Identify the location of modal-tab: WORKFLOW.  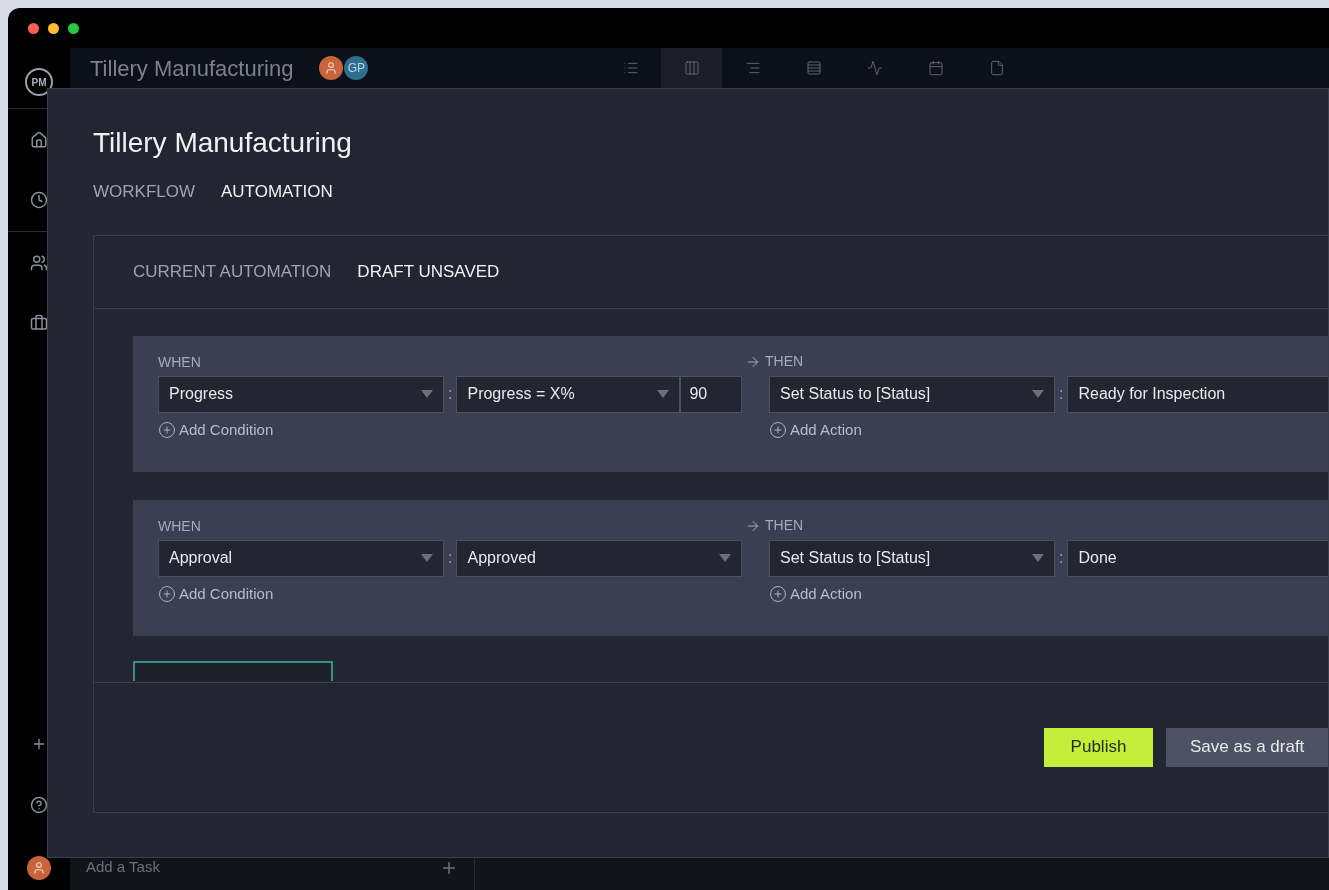
(144, 192).